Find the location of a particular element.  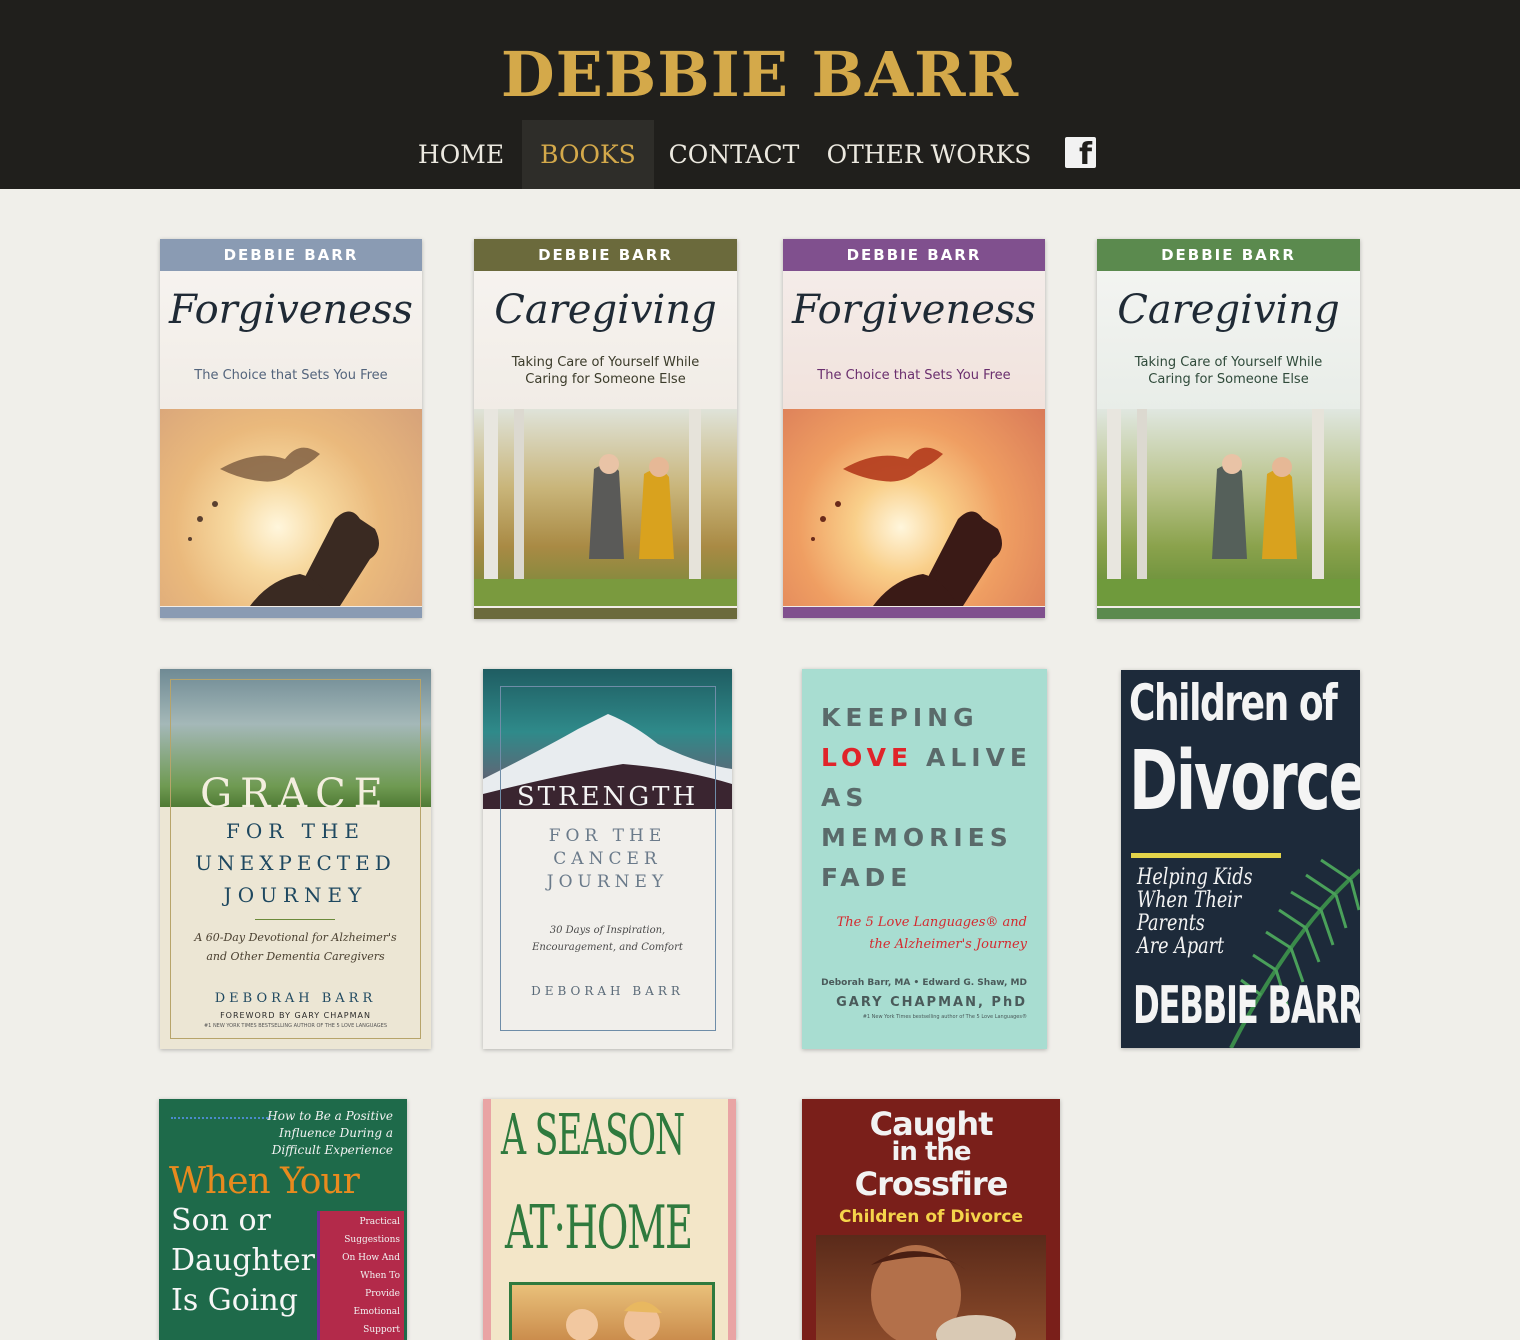

cover-side-3: On How And is located at coordinates (371, 1258).